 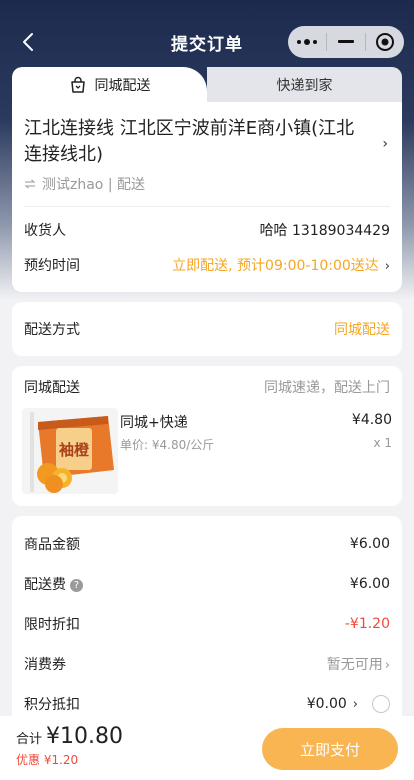 I want to click on goods-section-label: 同城配送, so click(x=52, y=388).